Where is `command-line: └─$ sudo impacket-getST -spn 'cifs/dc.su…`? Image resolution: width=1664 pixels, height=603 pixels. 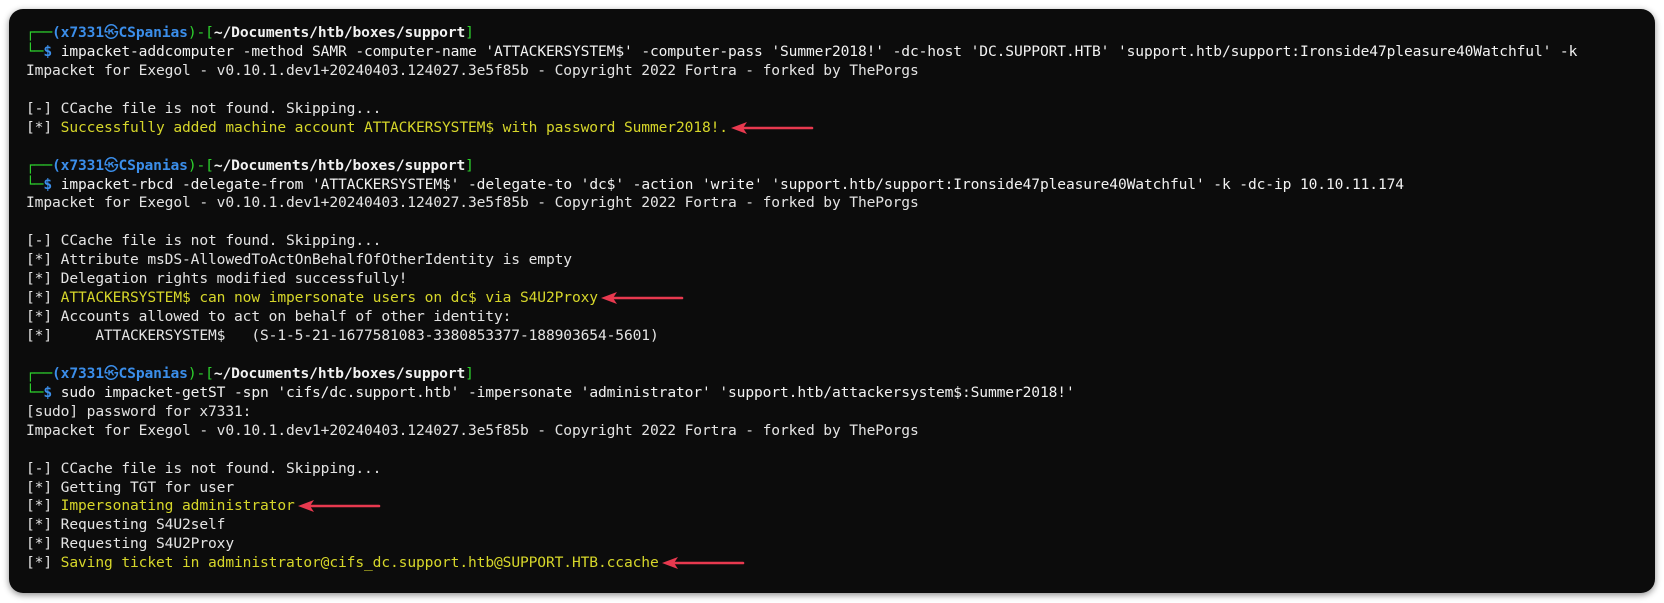
command-line: └─$ sudo impacket-getST -spn 'cifs/dc.su… is located at coordinates (840, 393).